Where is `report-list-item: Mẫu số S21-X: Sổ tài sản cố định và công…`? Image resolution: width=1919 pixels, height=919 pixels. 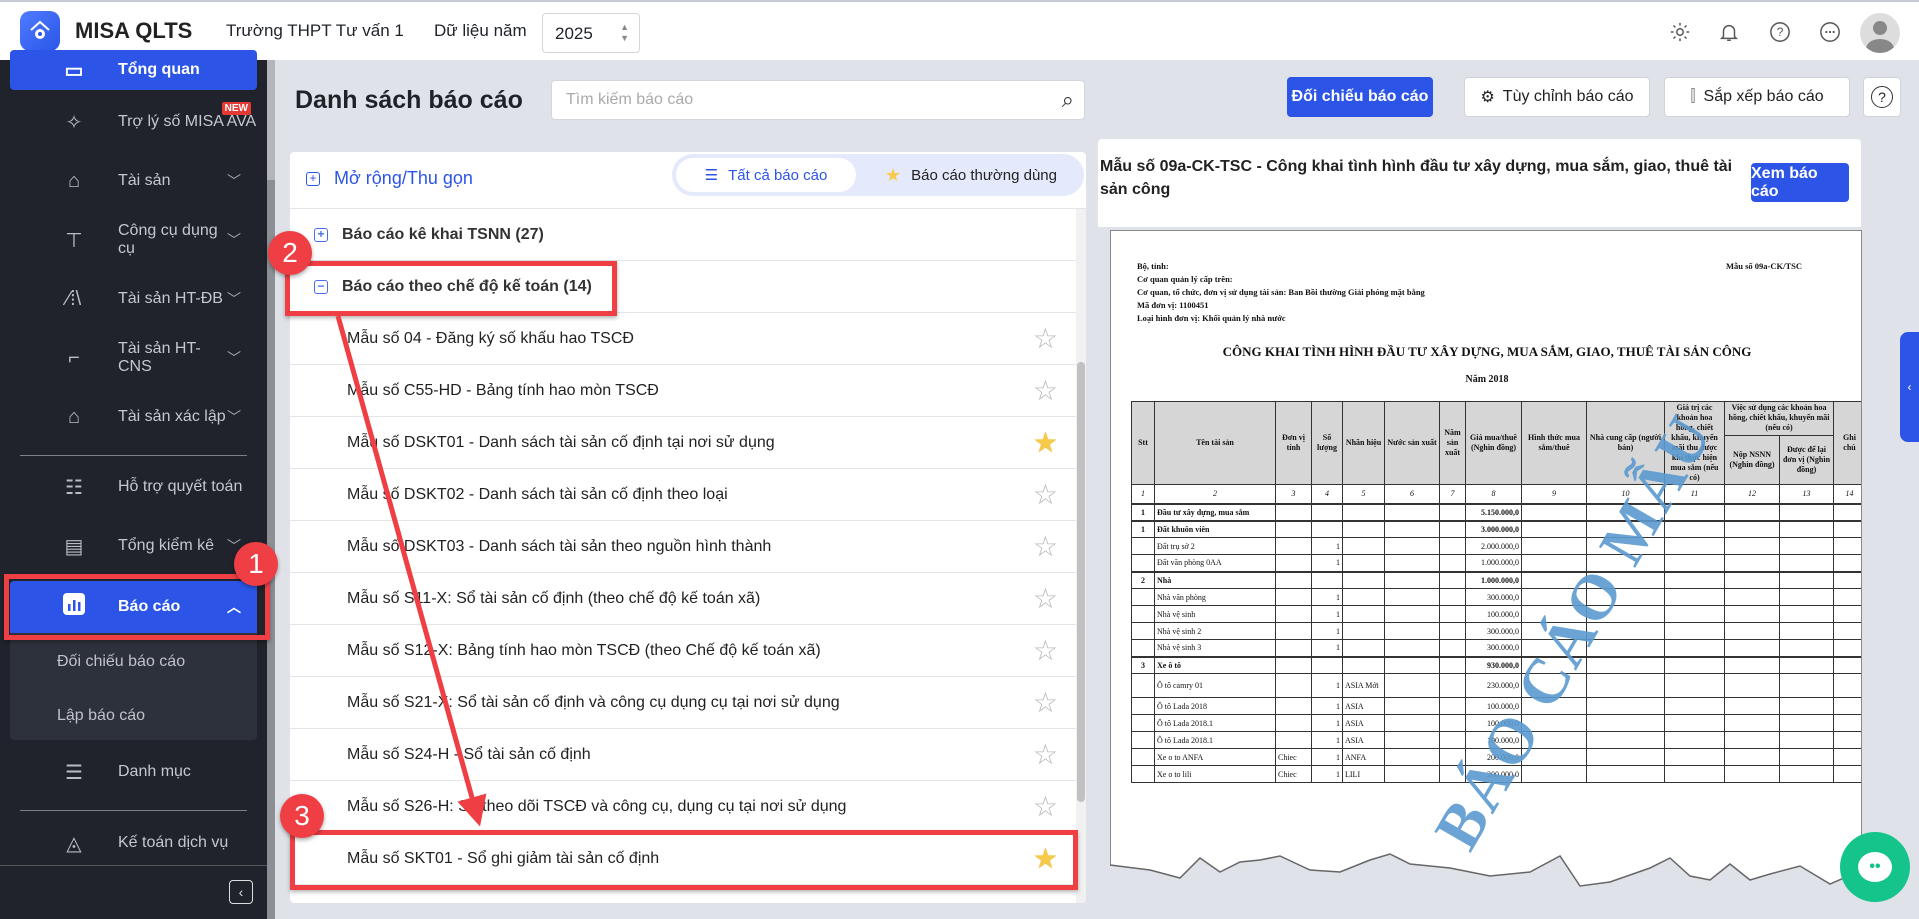
report-list-item: Mẫu số S21-X: Sổ tài sản cố định và công… is located at coordinates (683, 703).